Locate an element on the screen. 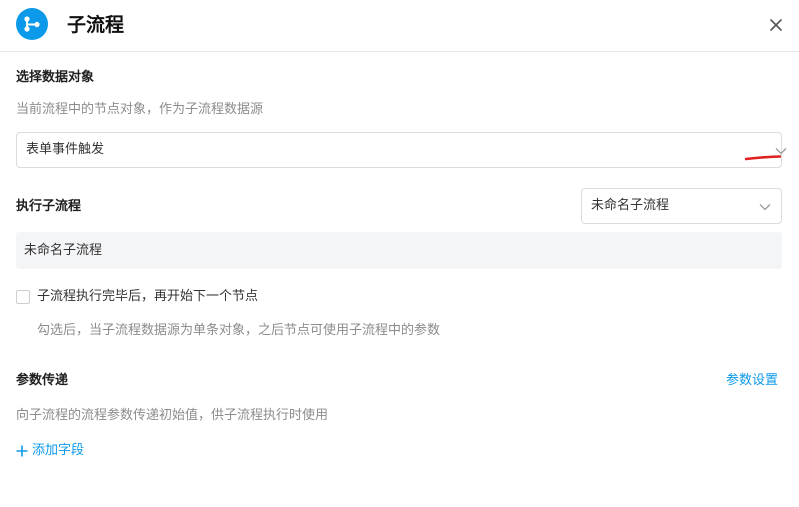 The height and width of the screenshot is (507, 799). dialog-header: 子流程 is located at coordinates (399, 26).